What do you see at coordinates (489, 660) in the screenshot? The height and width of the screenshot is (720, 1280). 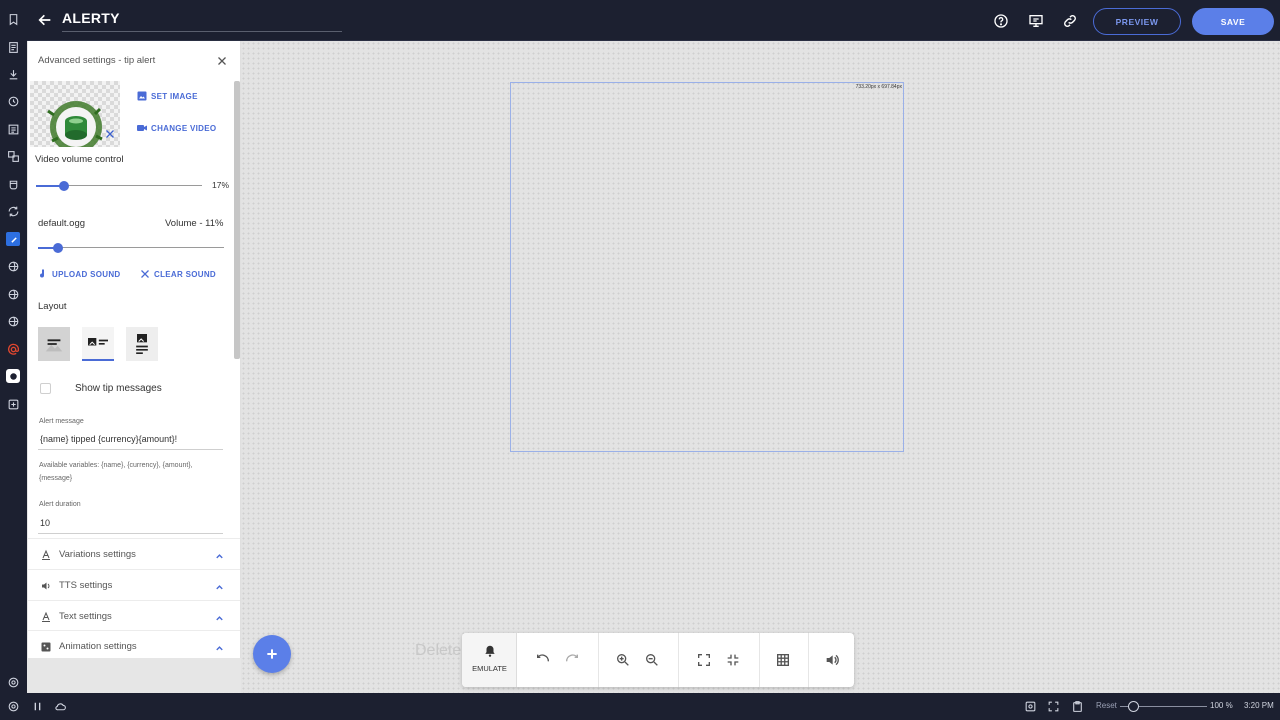 I see `emulate-button: EMULATE` at bounding box center [489, 660].